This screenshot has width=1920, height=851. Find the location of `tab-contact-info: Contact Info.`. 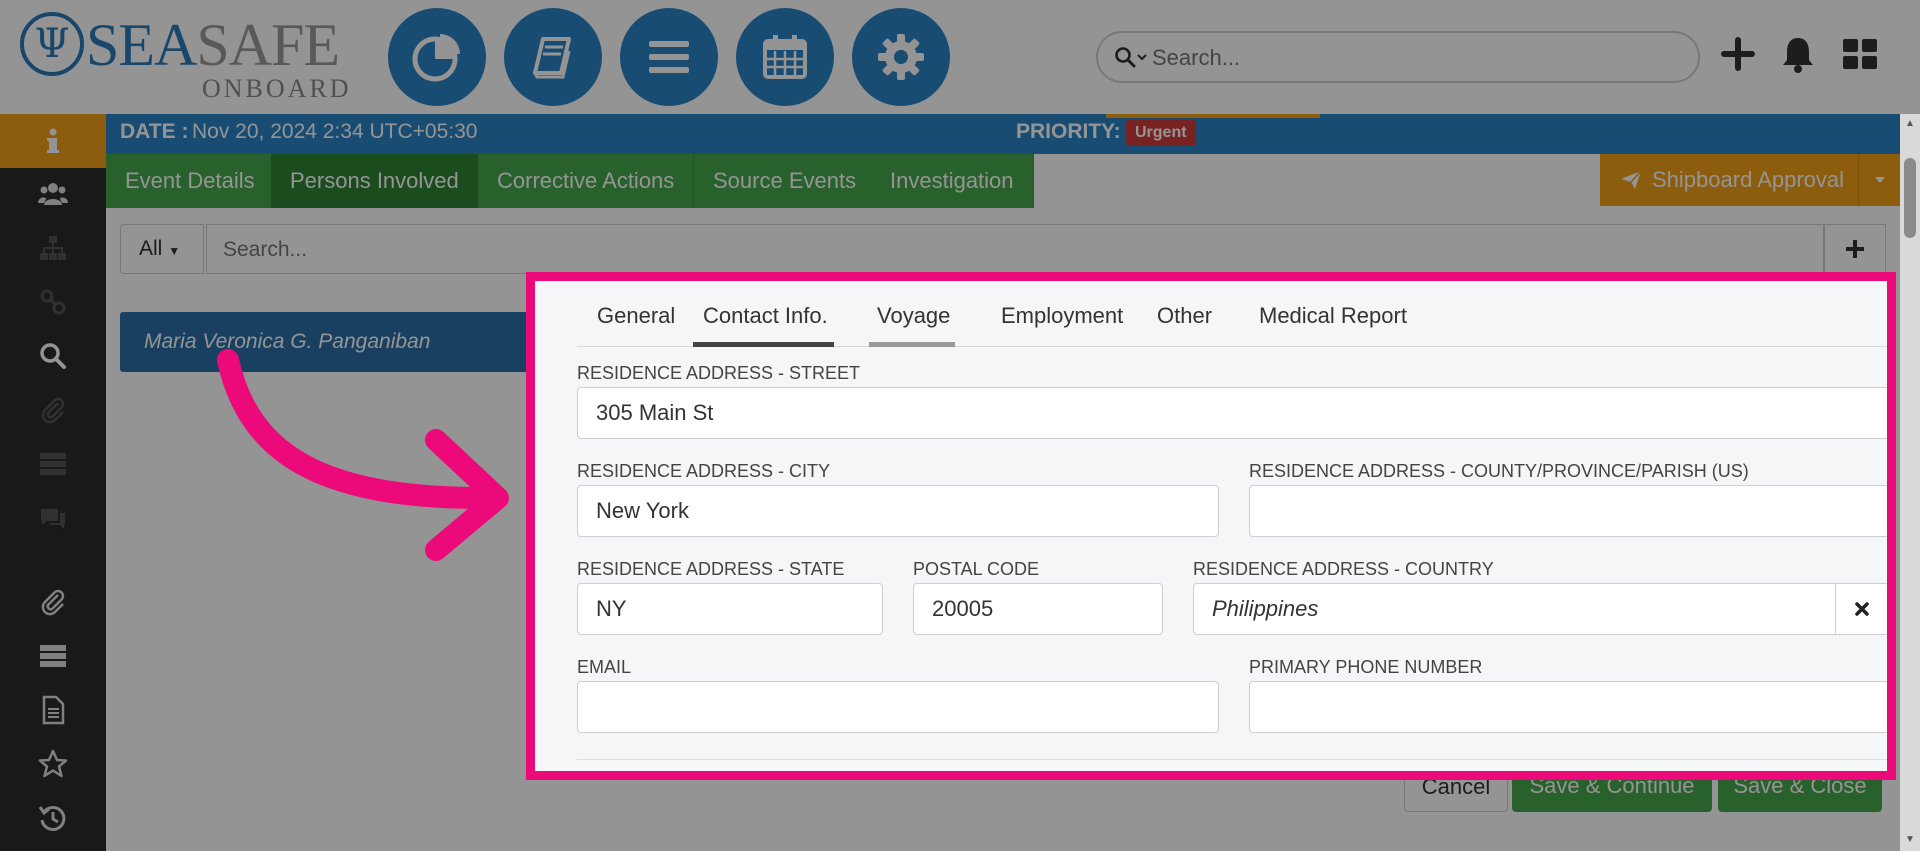

tab-contact-info: Contact Info. is located at coordinates (765, 316).